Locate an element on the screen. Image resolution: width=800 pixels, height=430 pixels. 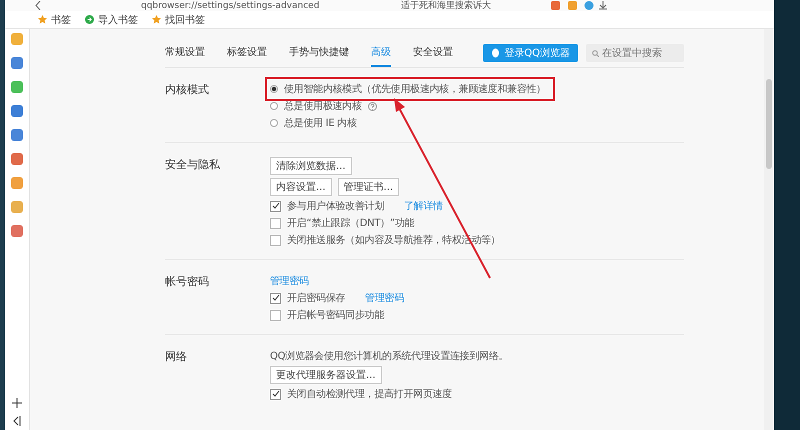
settings-tab: 标签设置 is located at coordinates (247, 53).